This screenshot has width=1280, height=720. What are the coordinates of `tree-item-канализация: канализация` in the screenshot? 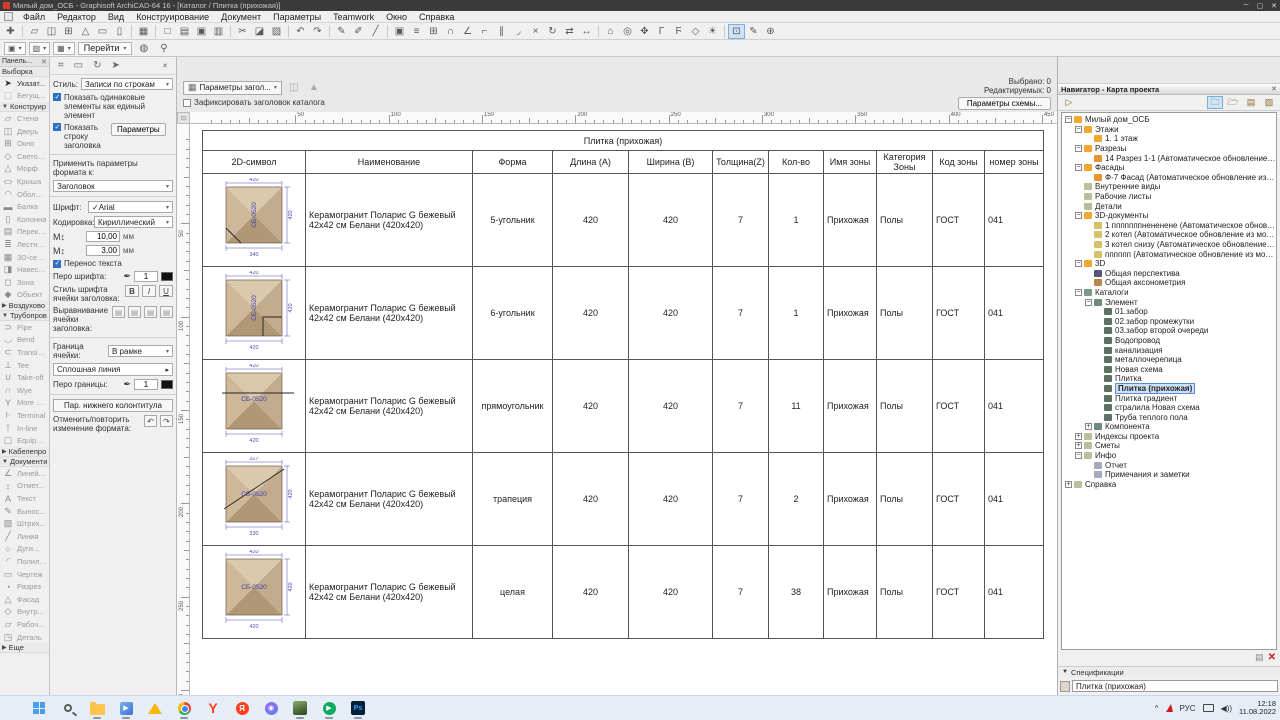 It's located at (1169, 350).